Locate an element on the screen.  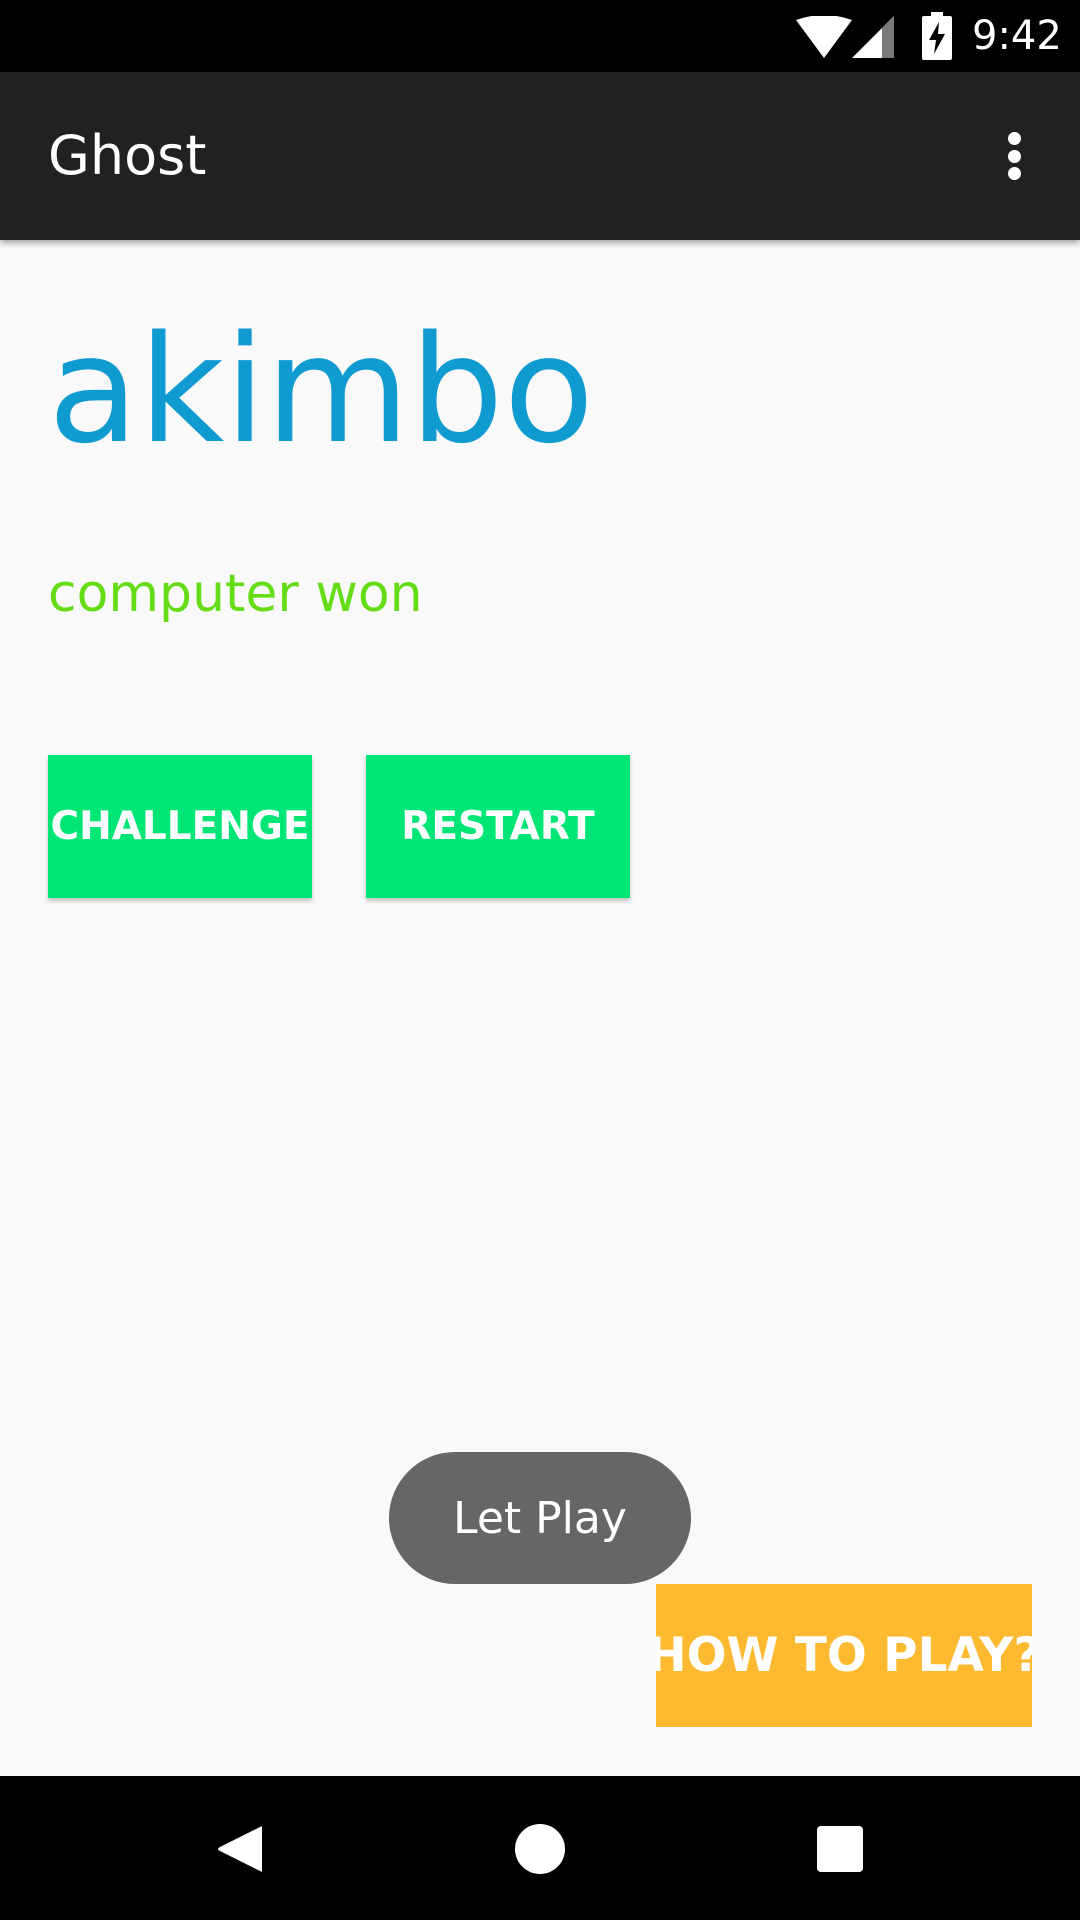
toast-message: Let Play is located at coordinates (540, 1518).